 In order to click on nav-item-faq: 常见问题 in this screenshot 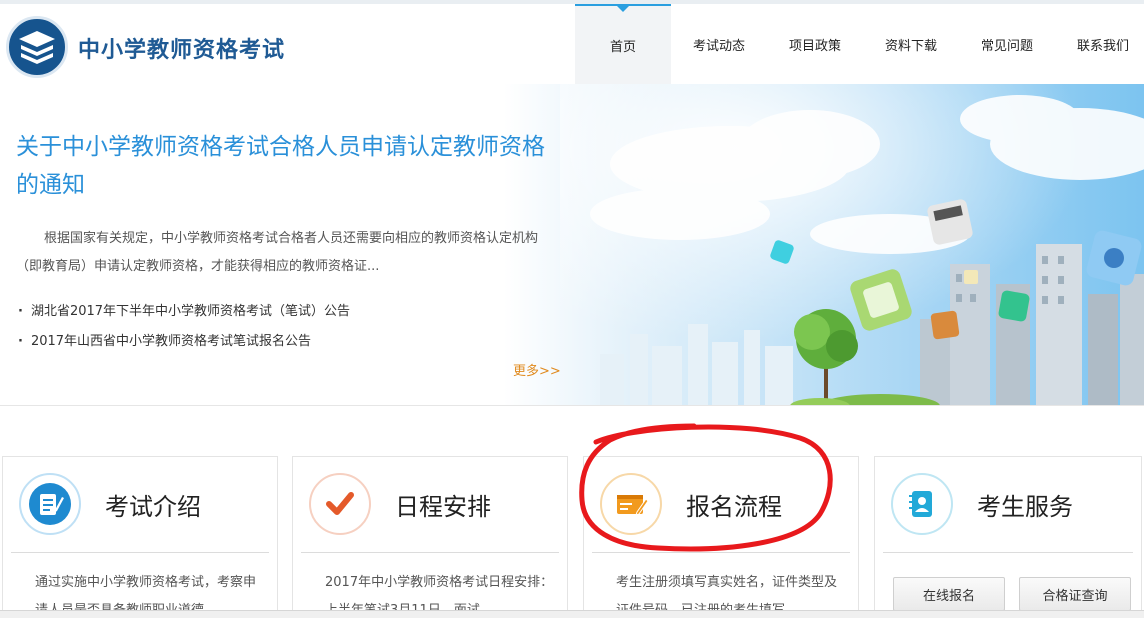, I will do `click(1007, 44)`.